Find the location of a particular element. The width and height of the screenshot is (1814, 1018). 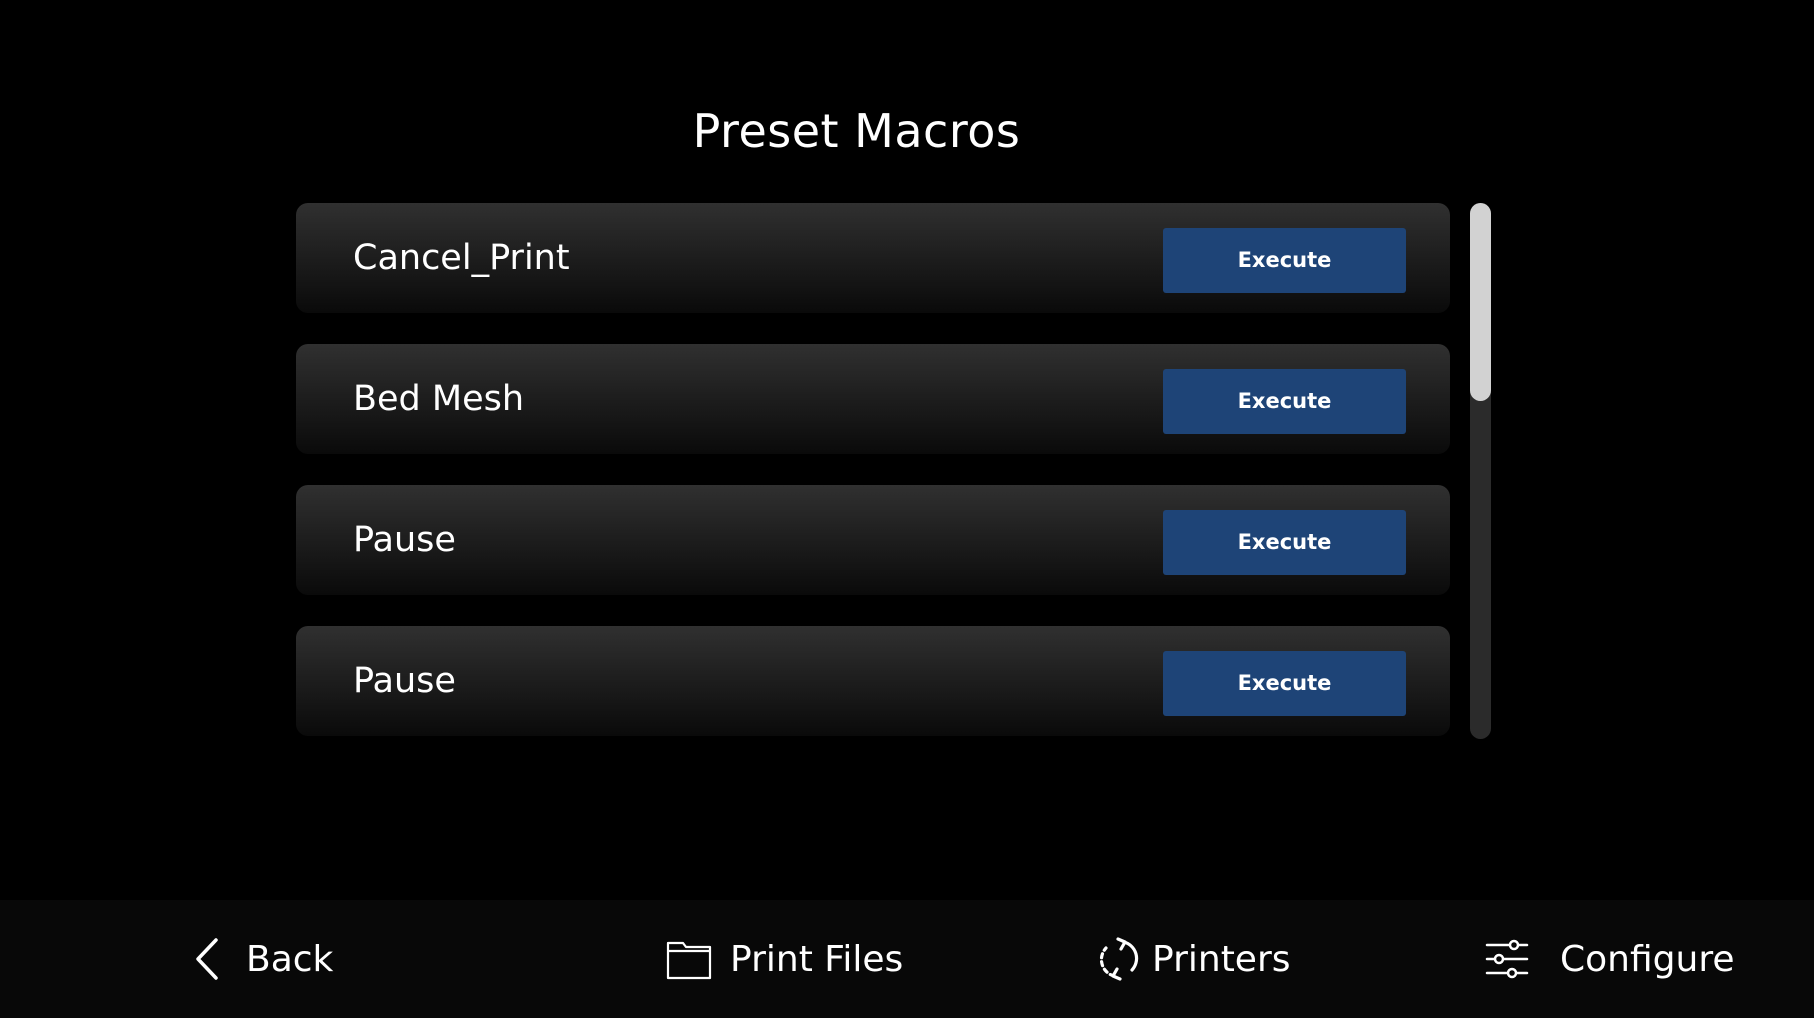

printers-button: Printers is located at coordinates (1193, 959).